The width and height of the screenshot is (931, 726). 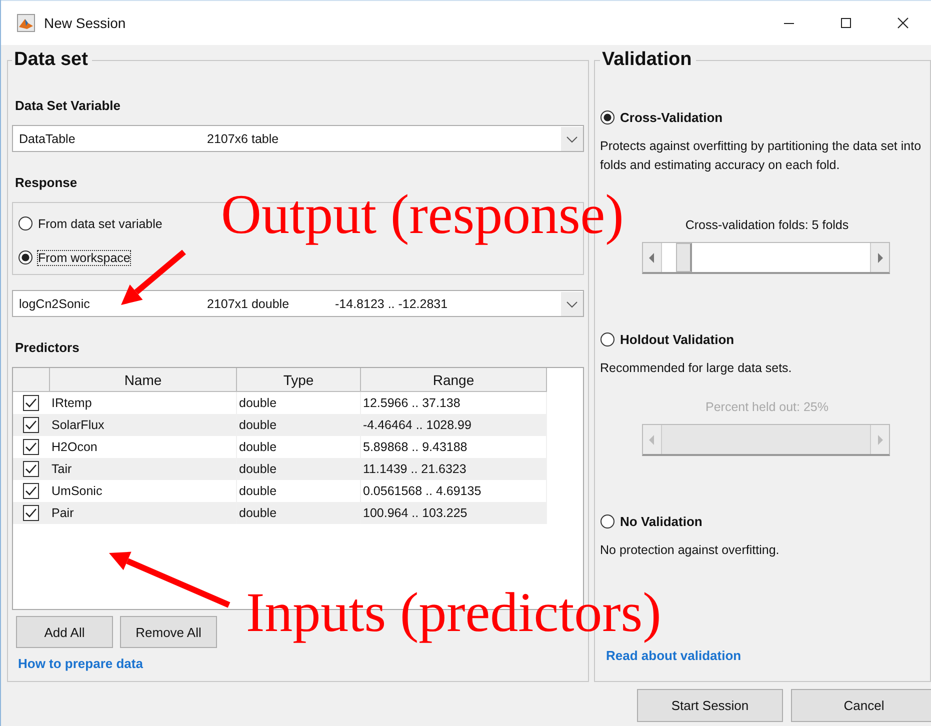 What do you see at coordinates (696, 368) in the screenshot?
I see `description-text: Recommended for large data sets.` at bounding box center [696, 368].